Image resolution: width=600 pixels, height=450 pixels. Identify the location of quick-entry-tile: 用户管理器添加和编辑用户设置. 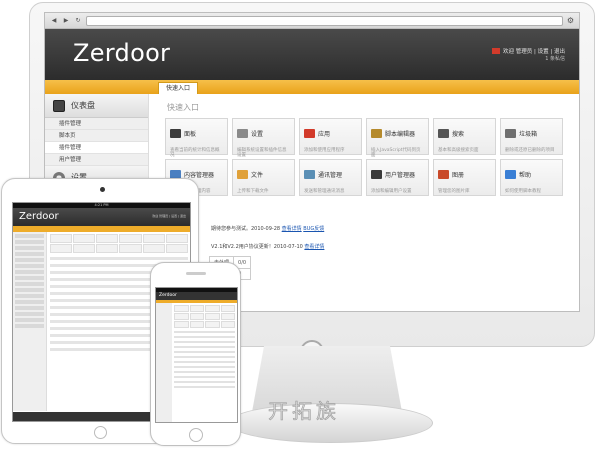
(397, 177).